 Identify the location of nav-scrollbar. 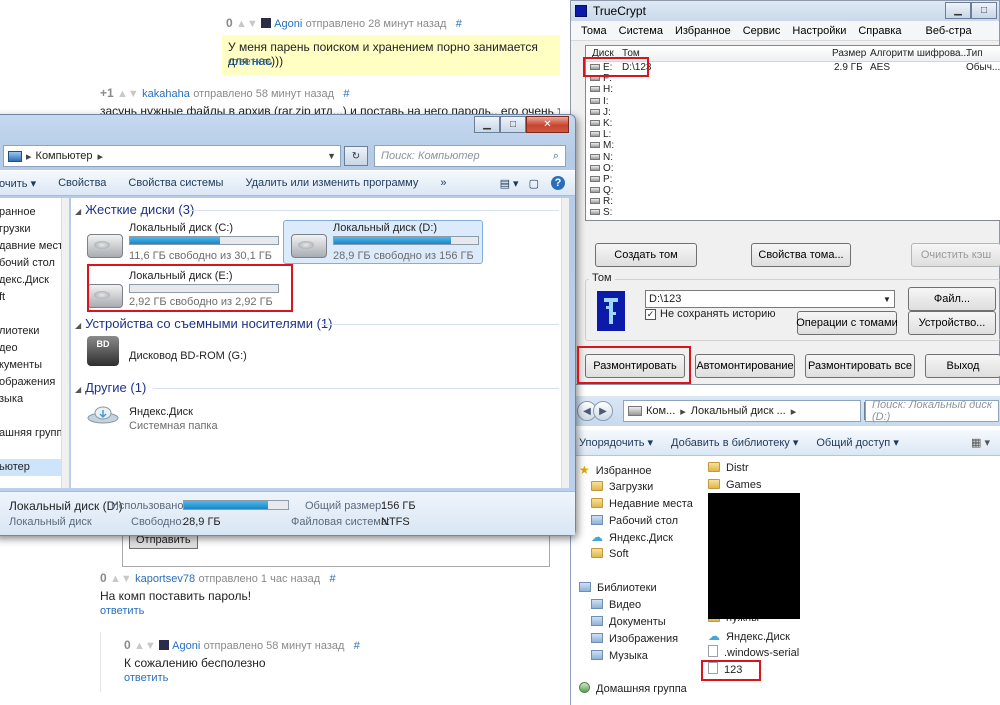
(65, 343).